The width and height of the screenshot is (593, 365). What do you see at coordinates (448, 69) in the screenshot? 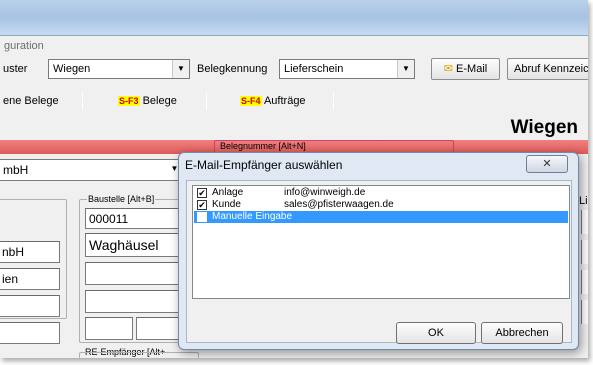
I see `envelope-icon: ✉` at bounding box center [448, 69].